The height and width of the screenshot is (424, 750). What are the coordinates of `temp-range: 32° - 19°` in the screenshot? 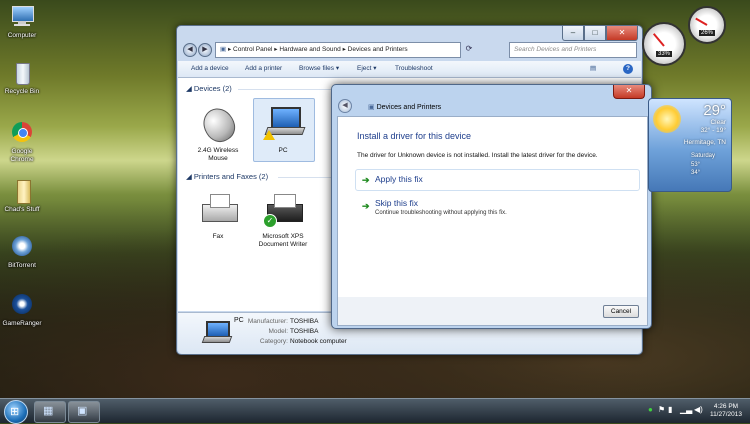 It's located at (713, 130).